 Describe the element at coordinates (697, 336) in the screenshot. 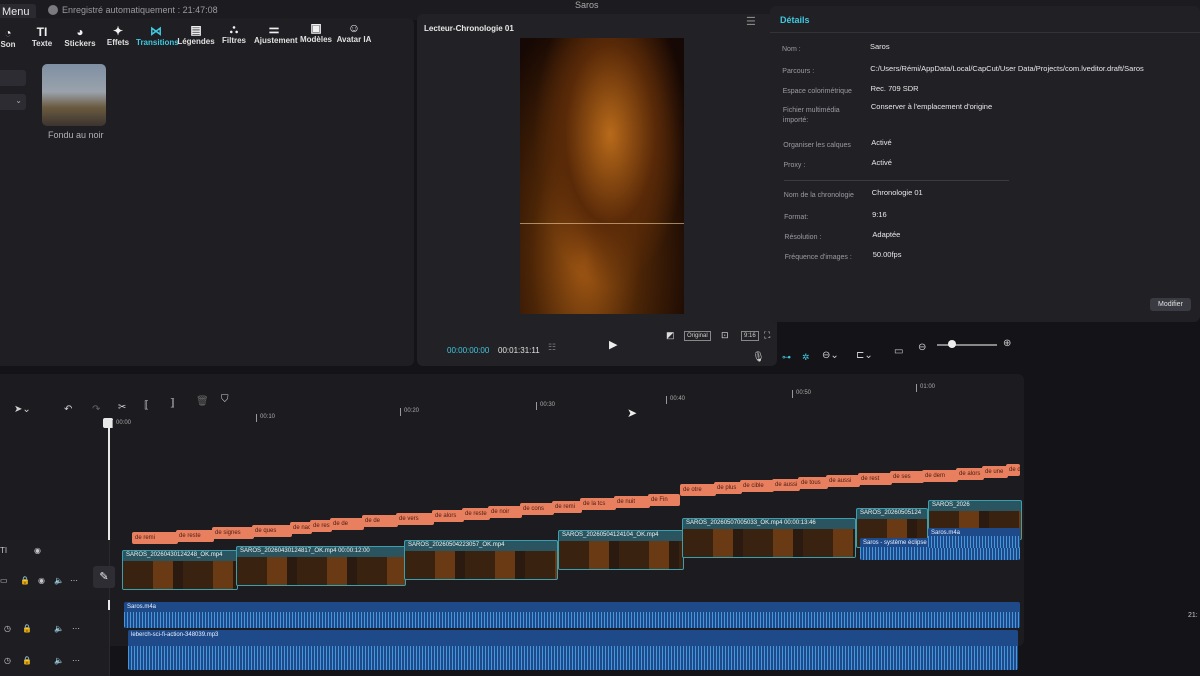

I see `ratio-button: Original` at that location.